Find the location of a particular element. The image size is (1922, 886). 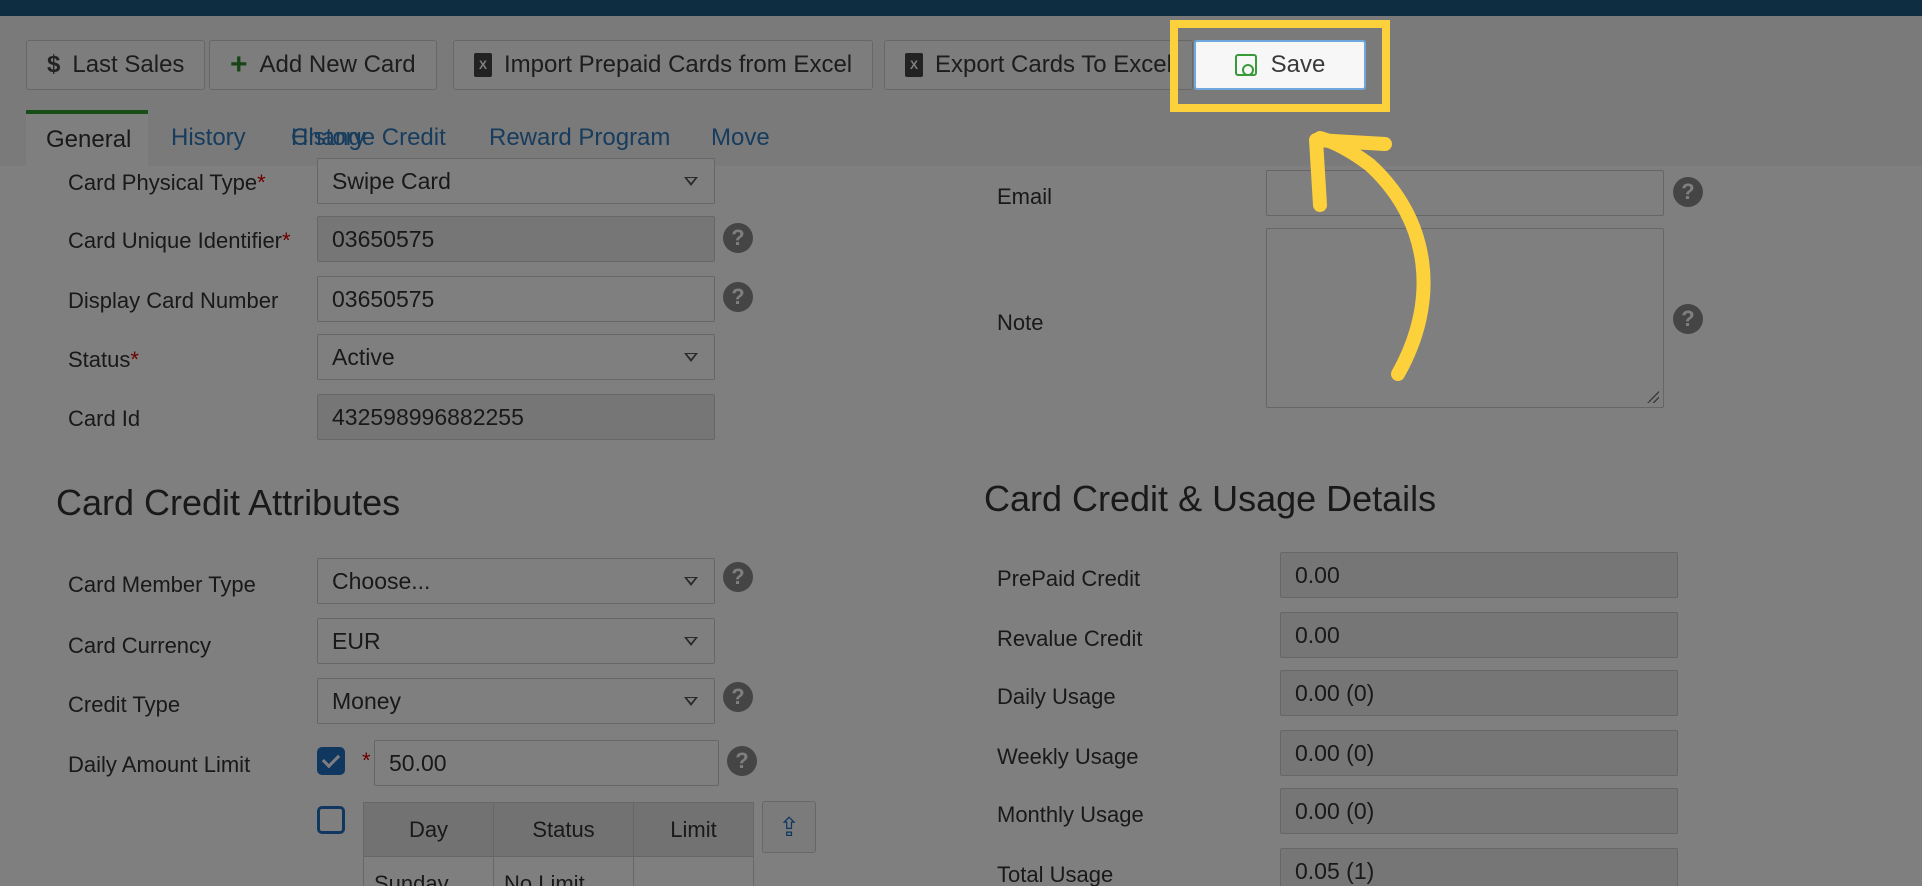

table-header-day: Day is located at coordinates (428, 829).